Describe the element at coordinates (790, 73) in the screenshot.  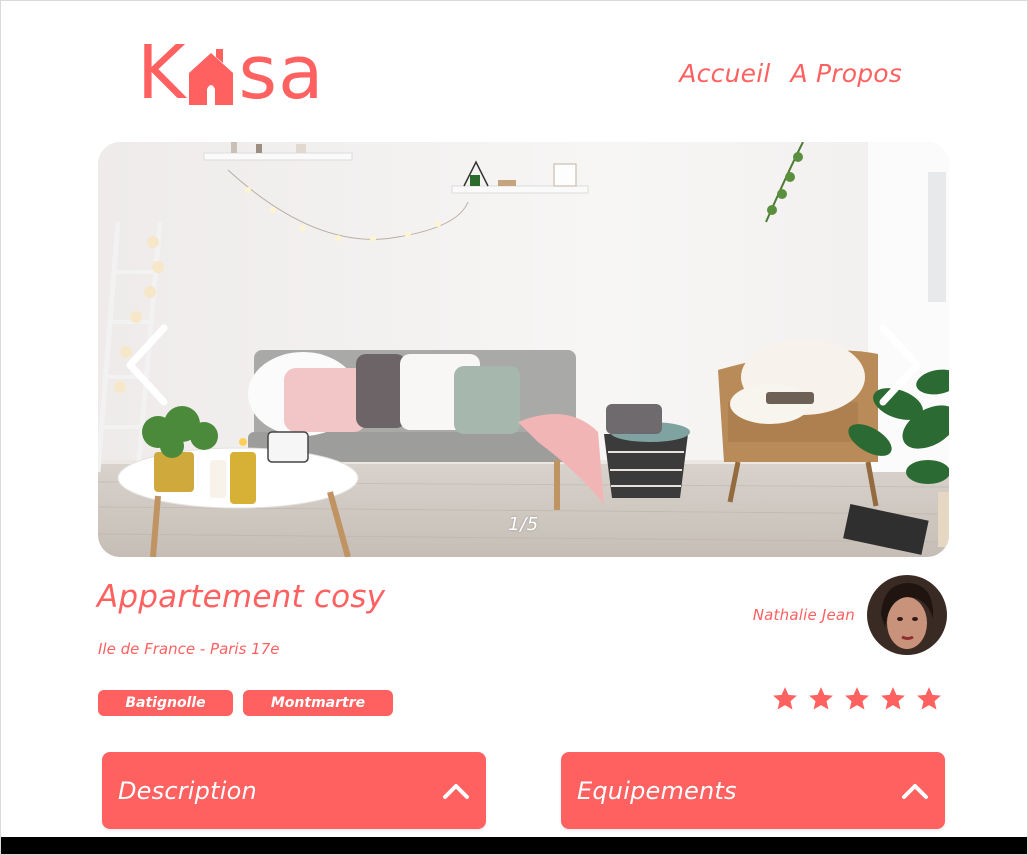
I see `main-nav: Accueil A Propos` at that location.